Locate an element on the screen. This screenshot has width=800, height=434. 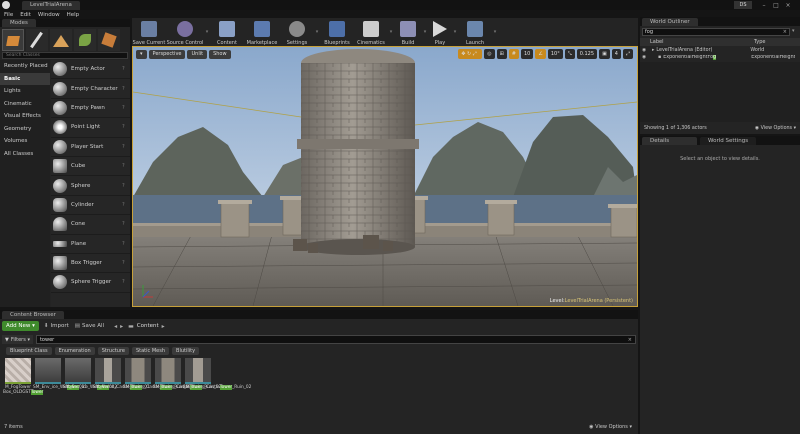
place-cube: Cube? is located at coordinates (90, 167).